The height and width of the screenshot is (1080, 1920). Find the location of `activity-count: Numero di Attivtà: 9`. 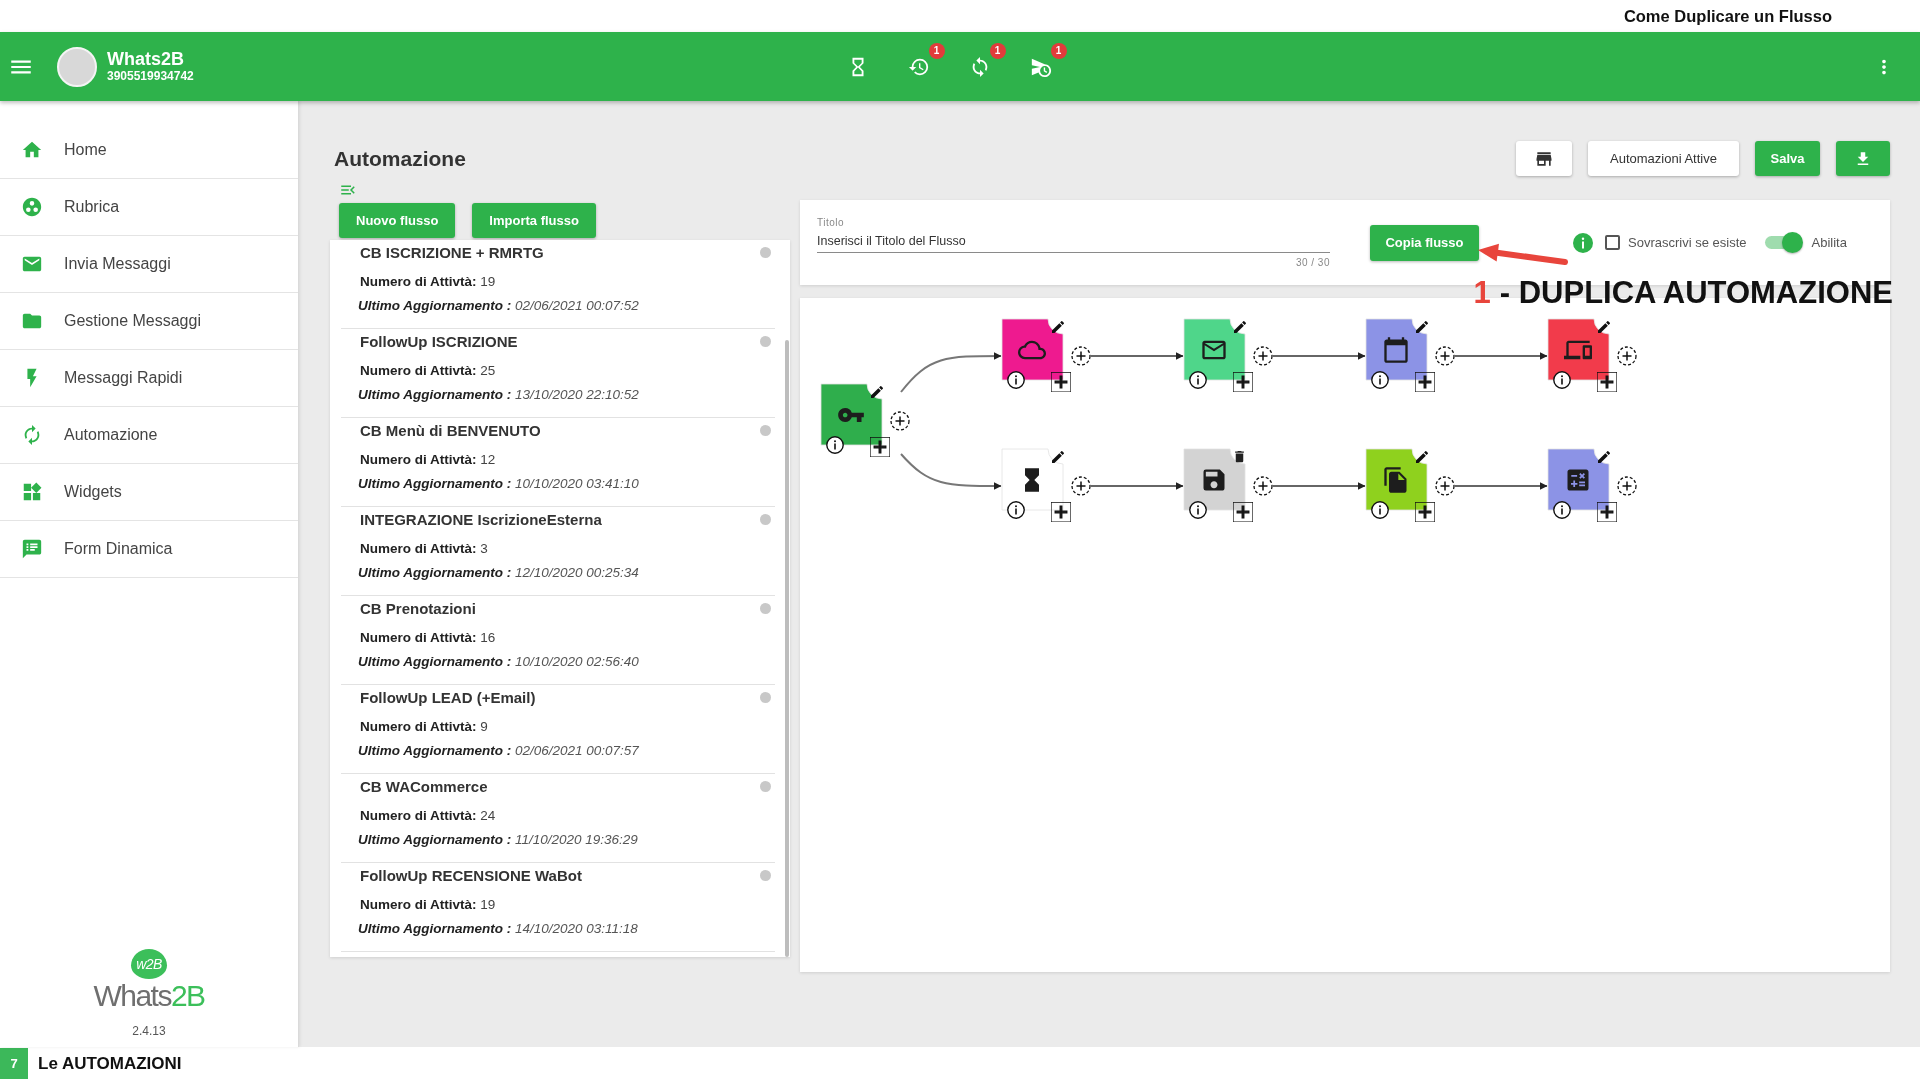

activity-count: Numero di Attivtà: 9 is located at coordinates (424, 727).